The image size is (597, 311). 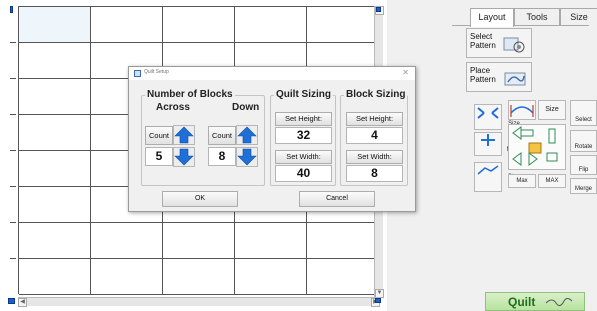 What do you see at coordinates (535, 301) in the screenshot?
I see `quilt-button: Quilt` at bounding box center [535, 301].